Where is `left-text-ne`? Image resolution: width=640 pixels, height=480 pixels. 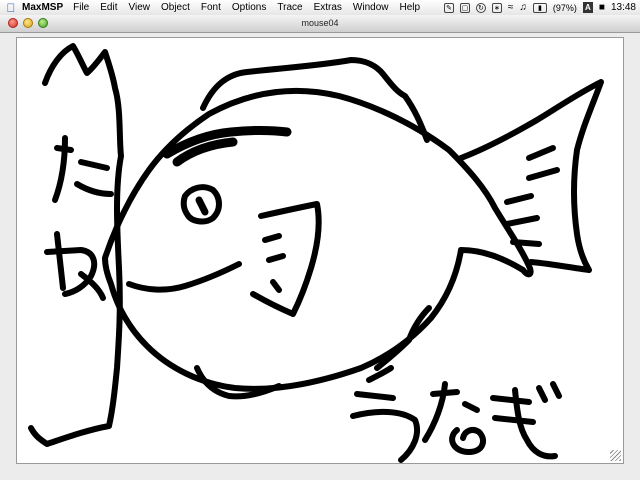
left-text-ne is located at coordinates (60, 261).